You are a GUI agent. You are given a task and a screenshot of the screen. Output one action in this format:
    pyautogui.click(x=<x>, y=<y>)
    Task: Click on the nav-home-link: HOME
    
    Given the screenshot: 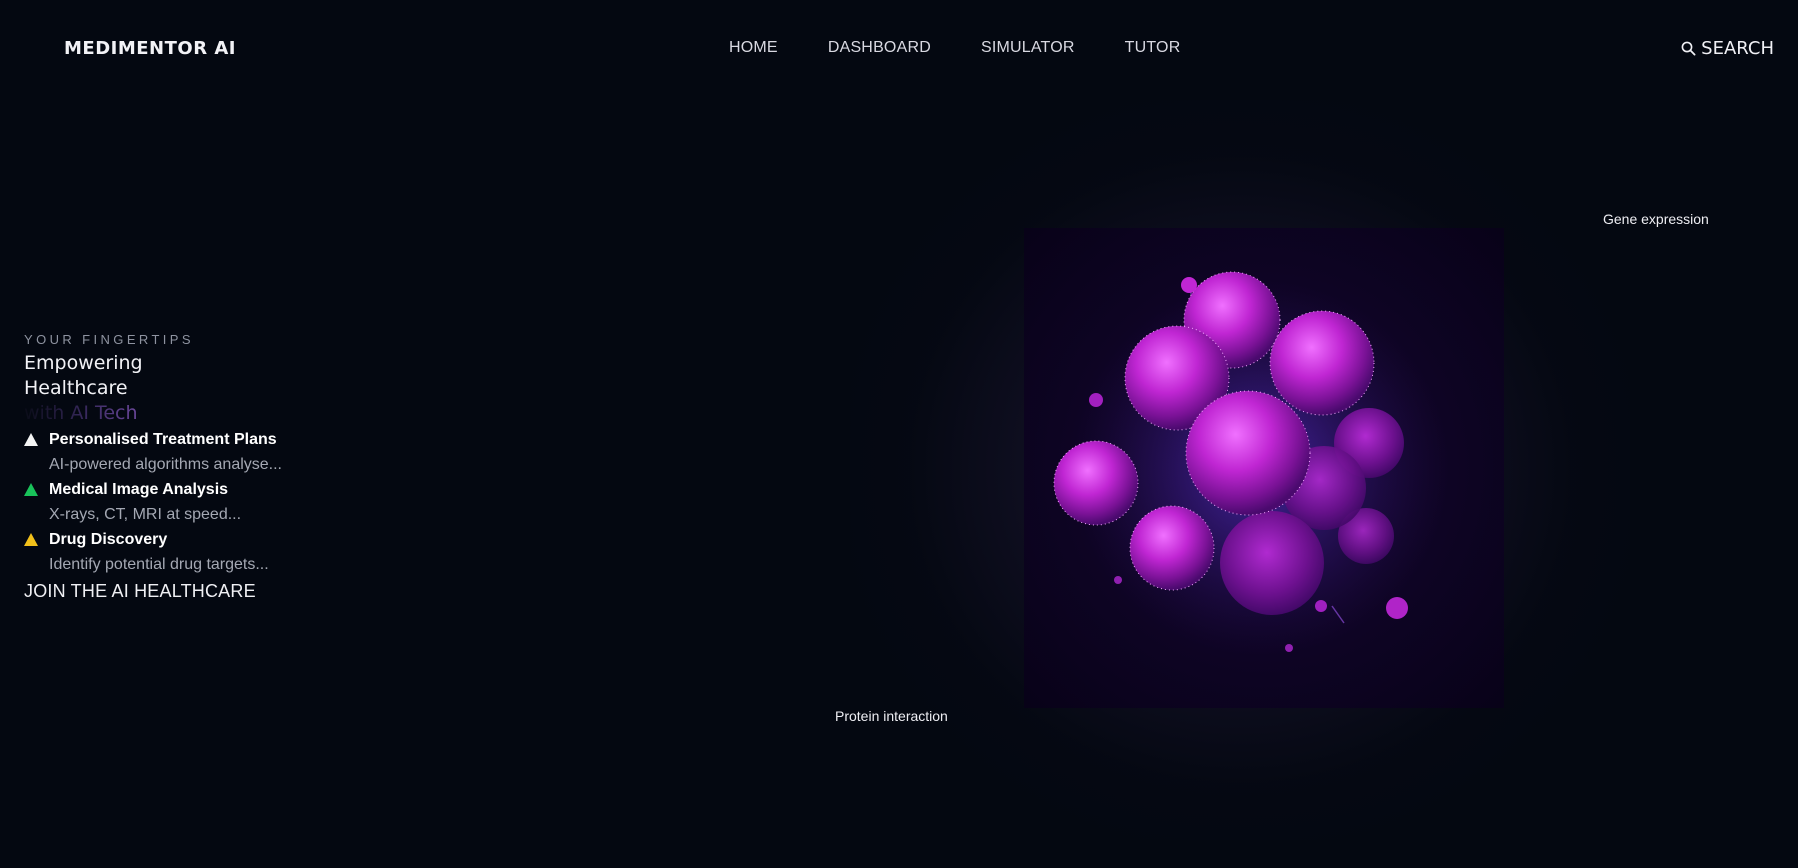 What is the action you would take?
    pyautogui.click(x=753, y=48)
    